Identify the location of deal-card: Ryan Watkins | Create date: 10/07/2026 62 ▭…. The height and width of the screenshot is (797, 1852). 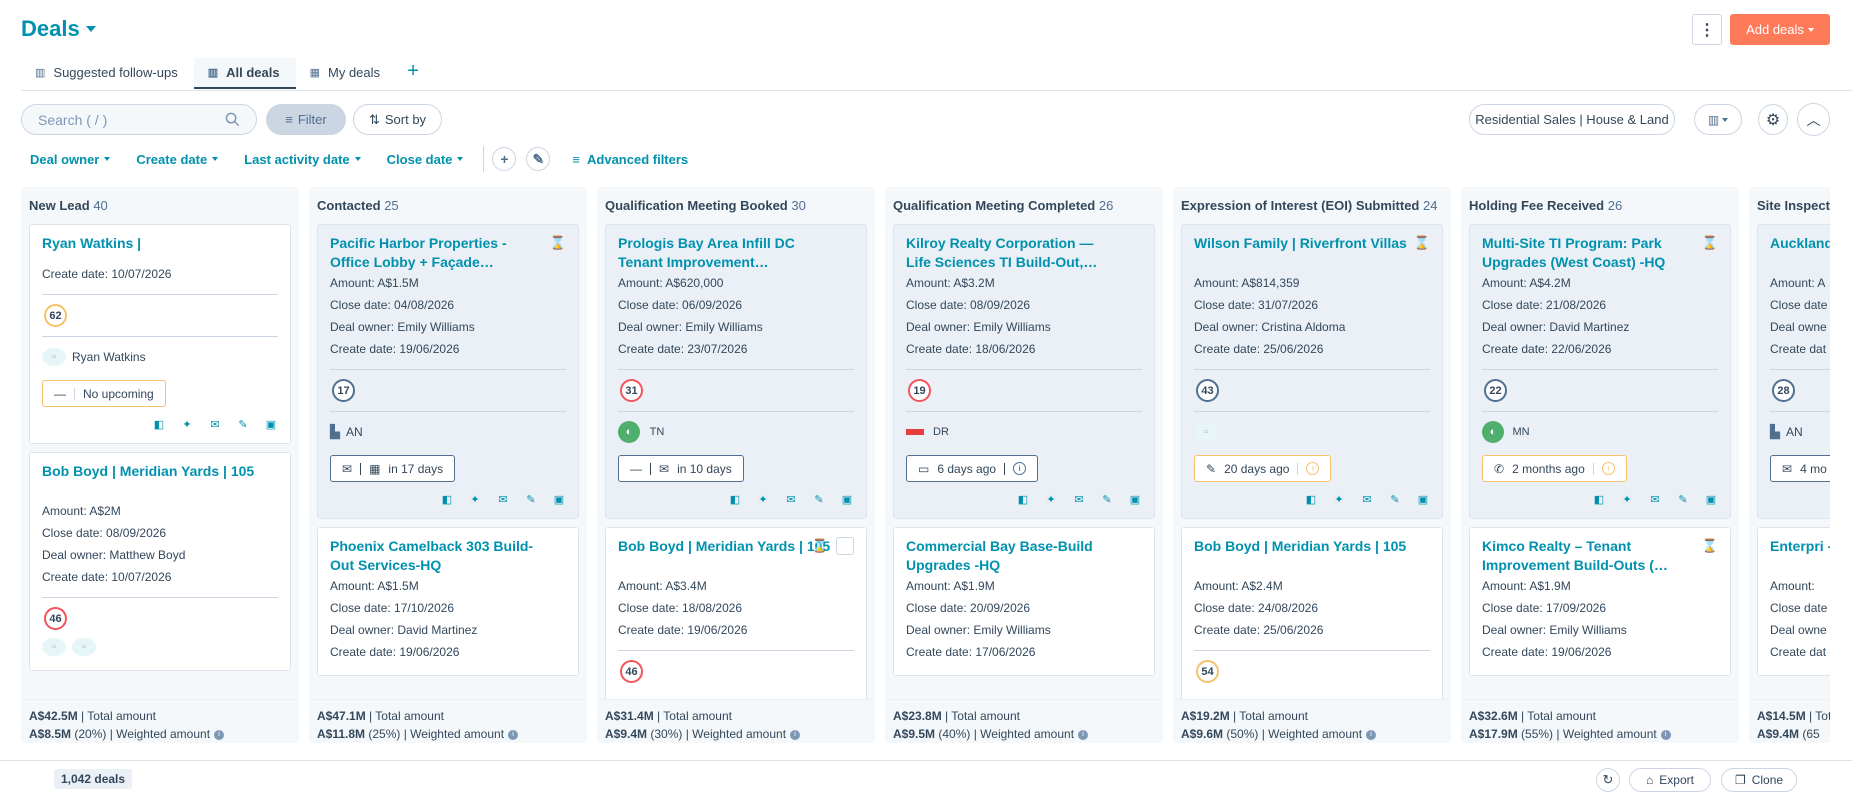
(160, 334).